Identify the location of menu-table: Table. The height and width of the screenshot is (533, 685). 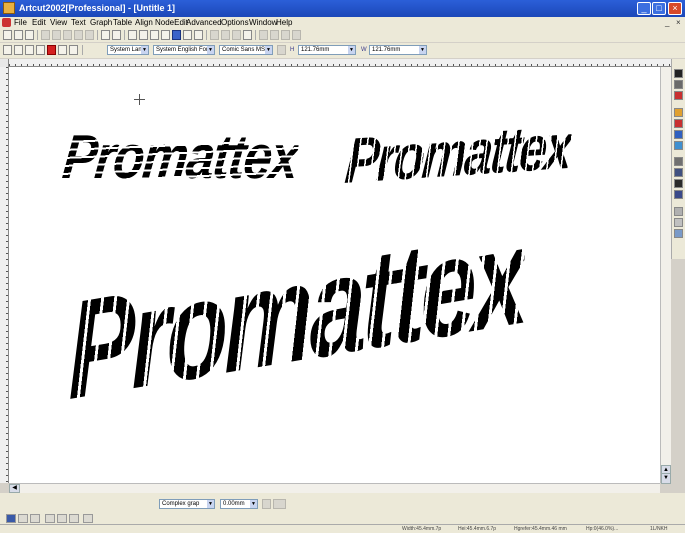
(122, 22).